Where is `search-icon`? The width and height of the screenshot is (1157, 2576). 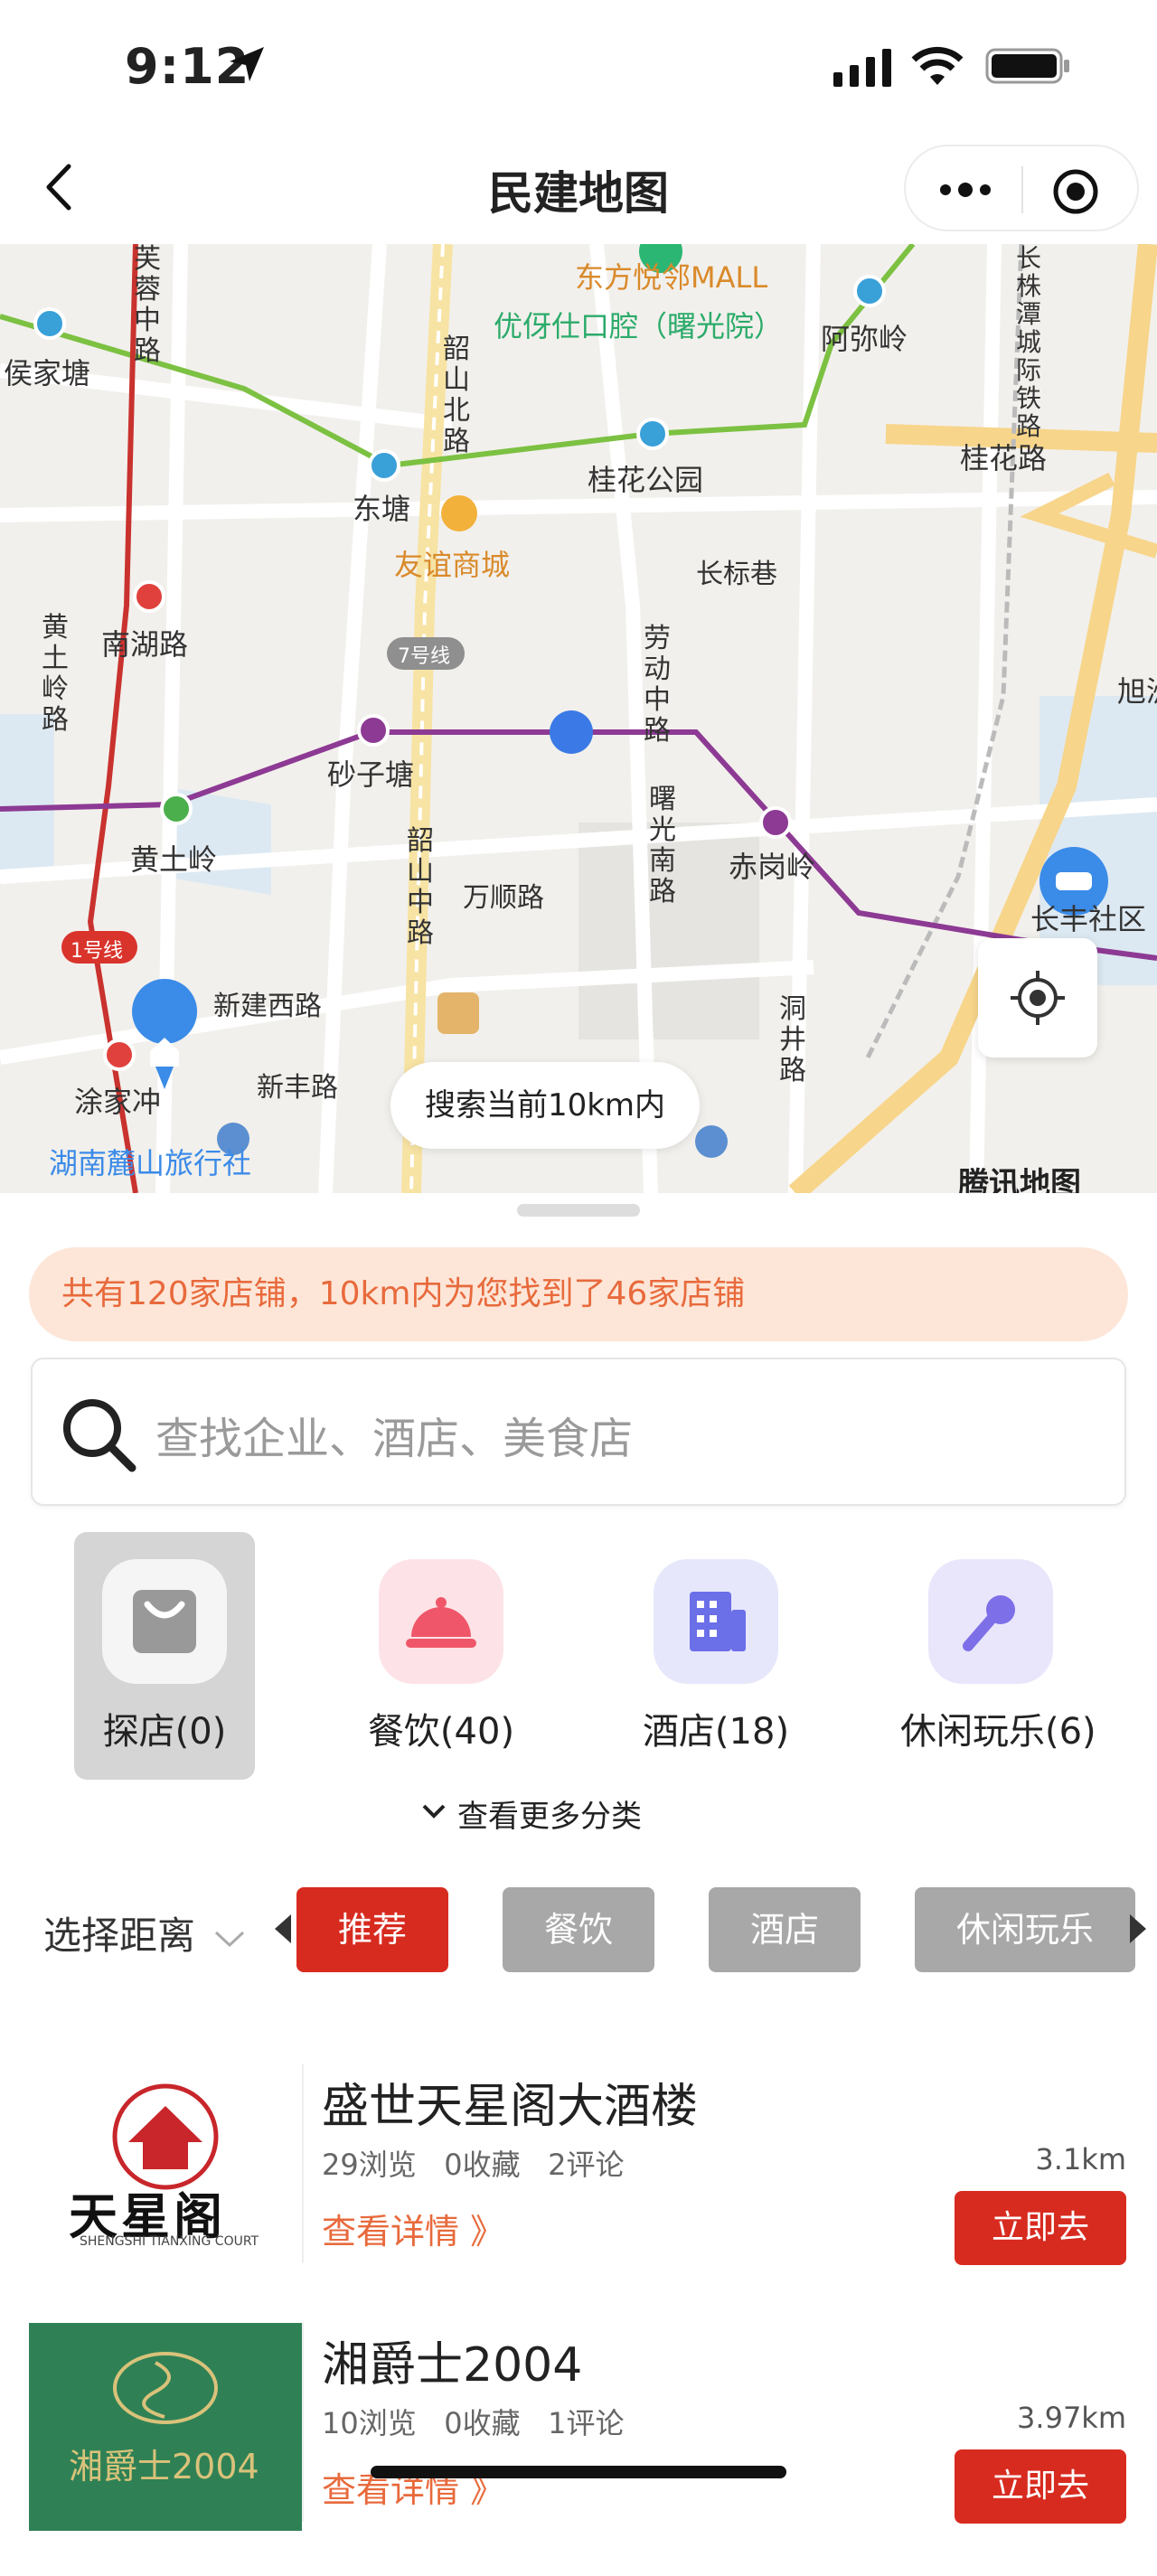
search-icon is located at coordinates (100, 1435).